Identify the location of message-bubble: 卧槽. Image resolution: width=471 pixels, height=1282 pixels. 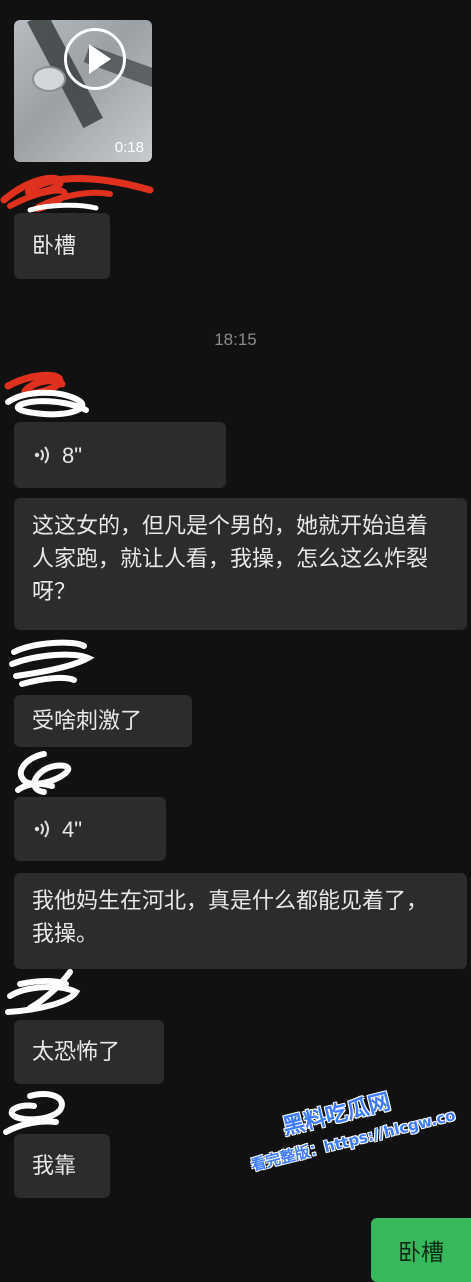
(62, 246).